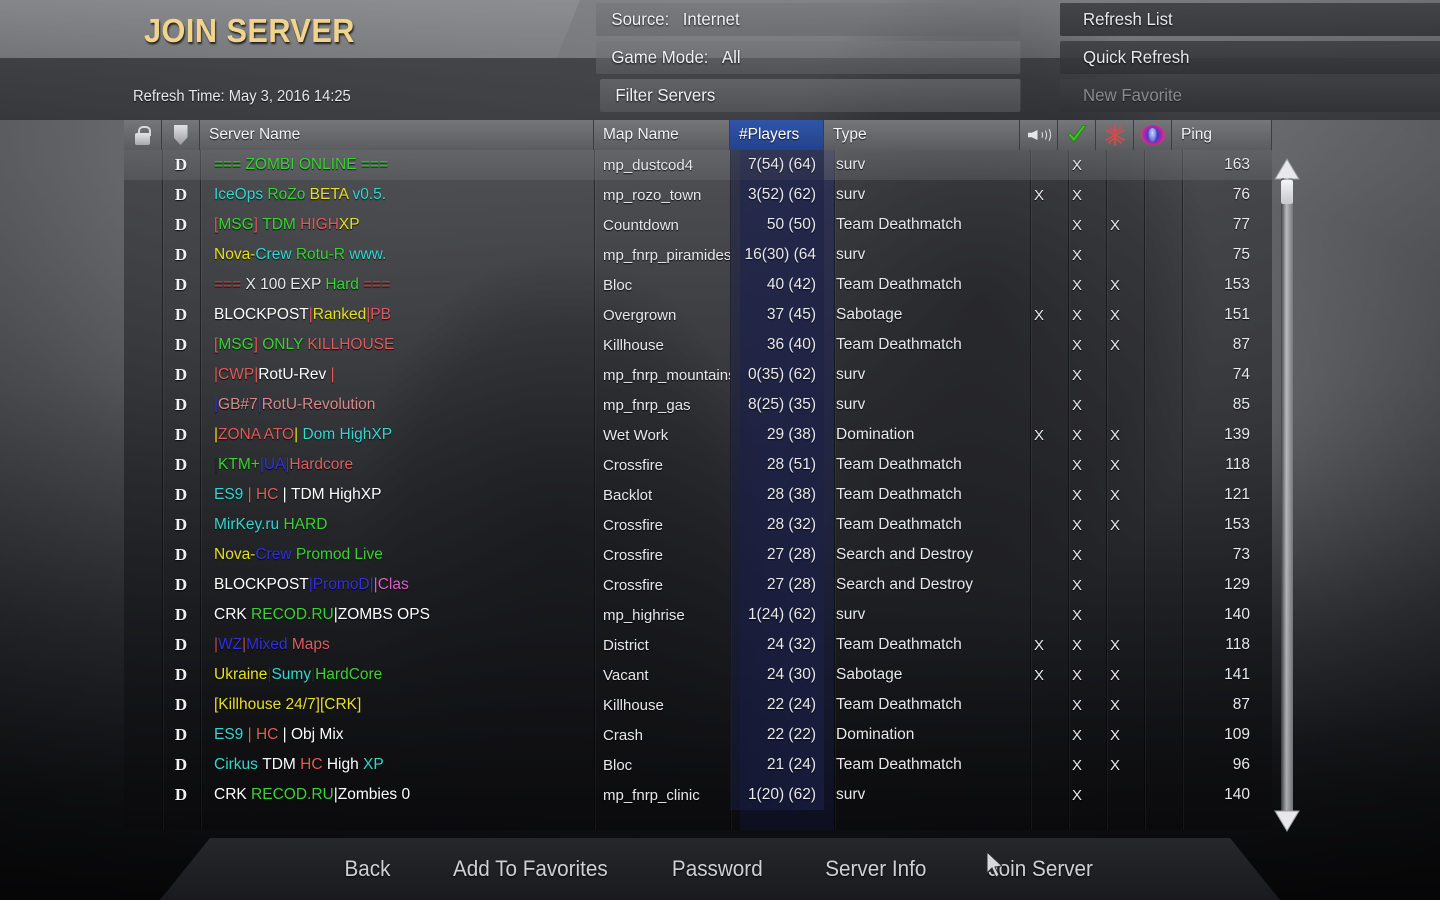 This screenshot has width=1440, height=900. What do you see at coordinates (618, 285) in the screenshot?
I see `cell-map-name: Bloc` at bounding box center [618, 285].